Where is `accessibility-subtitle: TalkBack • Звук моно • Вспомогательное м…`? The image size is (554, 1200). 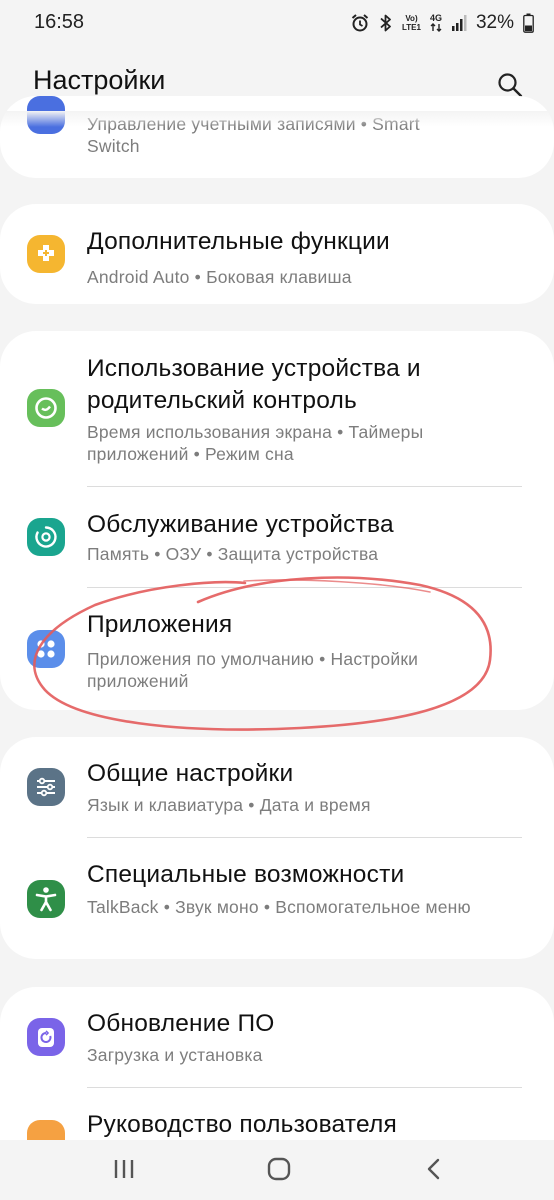
accessibility-subtitle: TalkBack • Звук моно • Вспомогательное м… is located at coordinates (279, 907).